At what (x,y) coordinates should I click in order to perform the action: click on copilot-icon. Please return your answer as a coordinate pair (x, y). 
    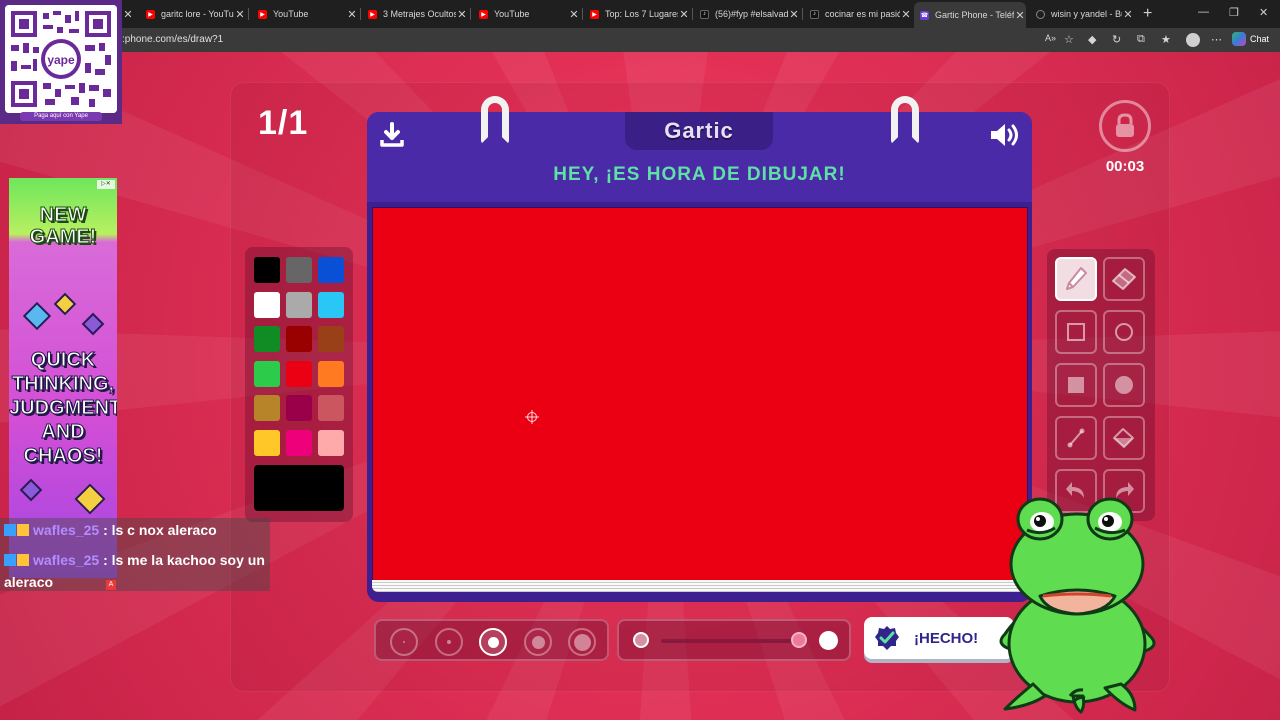
    Looking at the image, I should click on (1239, 39).